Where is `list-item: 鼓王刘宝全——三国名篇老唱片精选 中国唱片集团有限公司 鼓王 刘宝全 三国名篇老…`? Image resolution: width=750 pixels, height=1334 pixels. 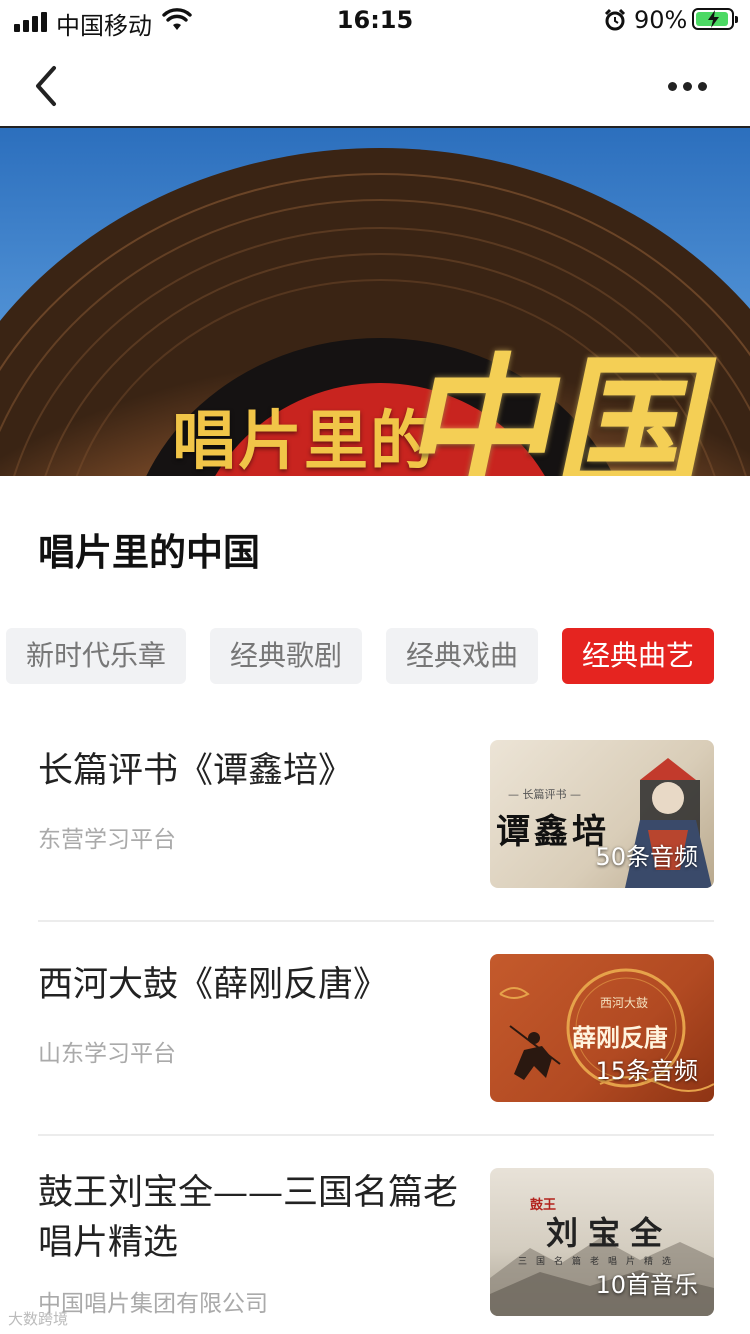
list-item: 鼓王刘宝全——三国名篇老唱片精选 中国唱片集团有限公司 鼓王 刘宝全 三国名篇老… is located at coordinates (376, 1242).